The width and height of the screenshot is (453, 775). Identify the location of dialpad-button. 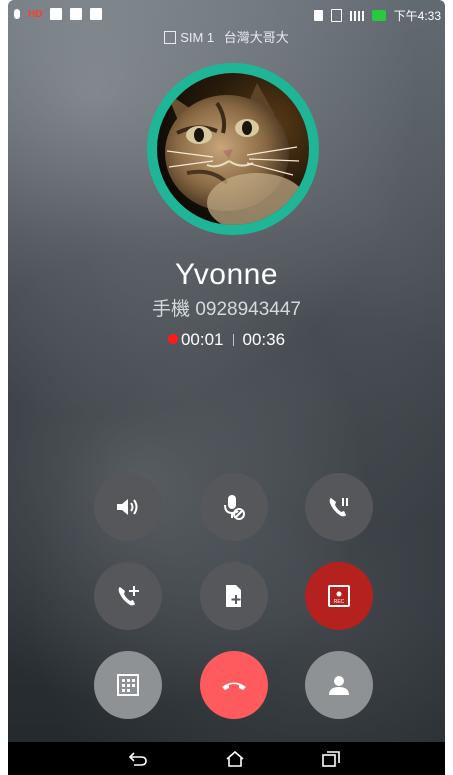
(128, 685).